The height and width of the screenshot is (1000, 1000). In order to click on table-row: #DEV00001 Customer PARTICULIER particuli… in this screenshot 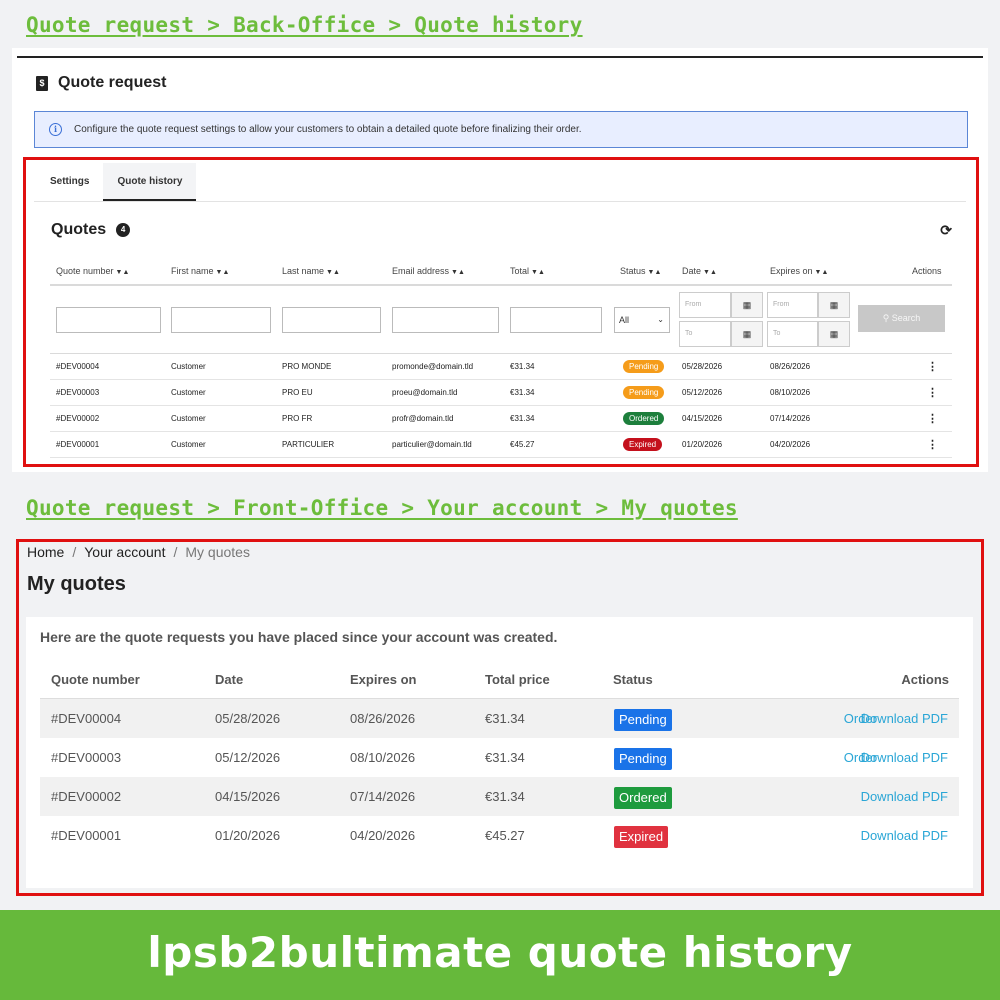, I will do `click(501, 445)`.